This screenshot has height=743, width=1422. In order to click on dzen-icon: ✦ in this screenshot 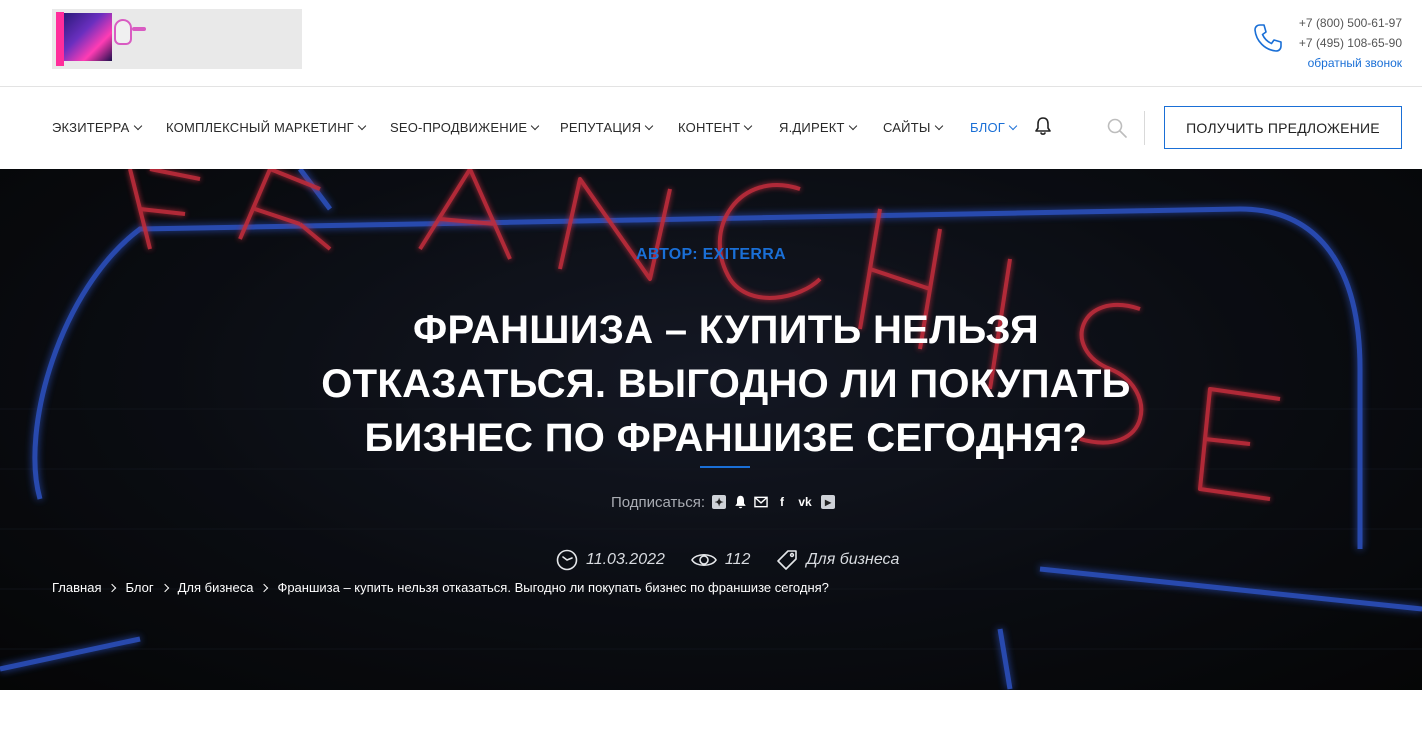, I will do `click(719, 502)`.